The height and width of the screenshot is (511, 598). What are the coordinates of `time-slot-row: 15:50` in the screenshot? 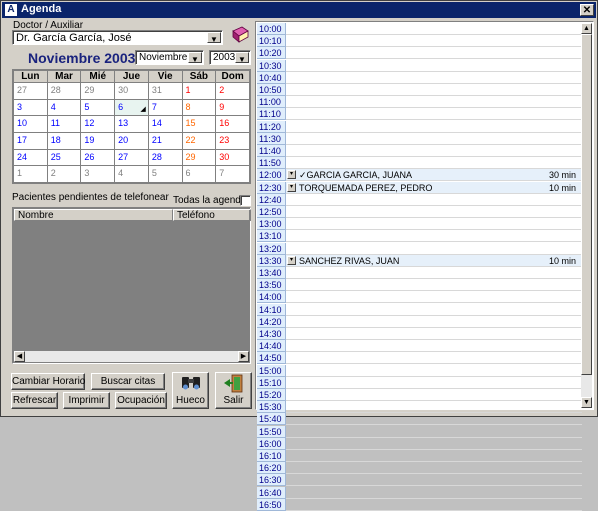 It's located at (419, 431).